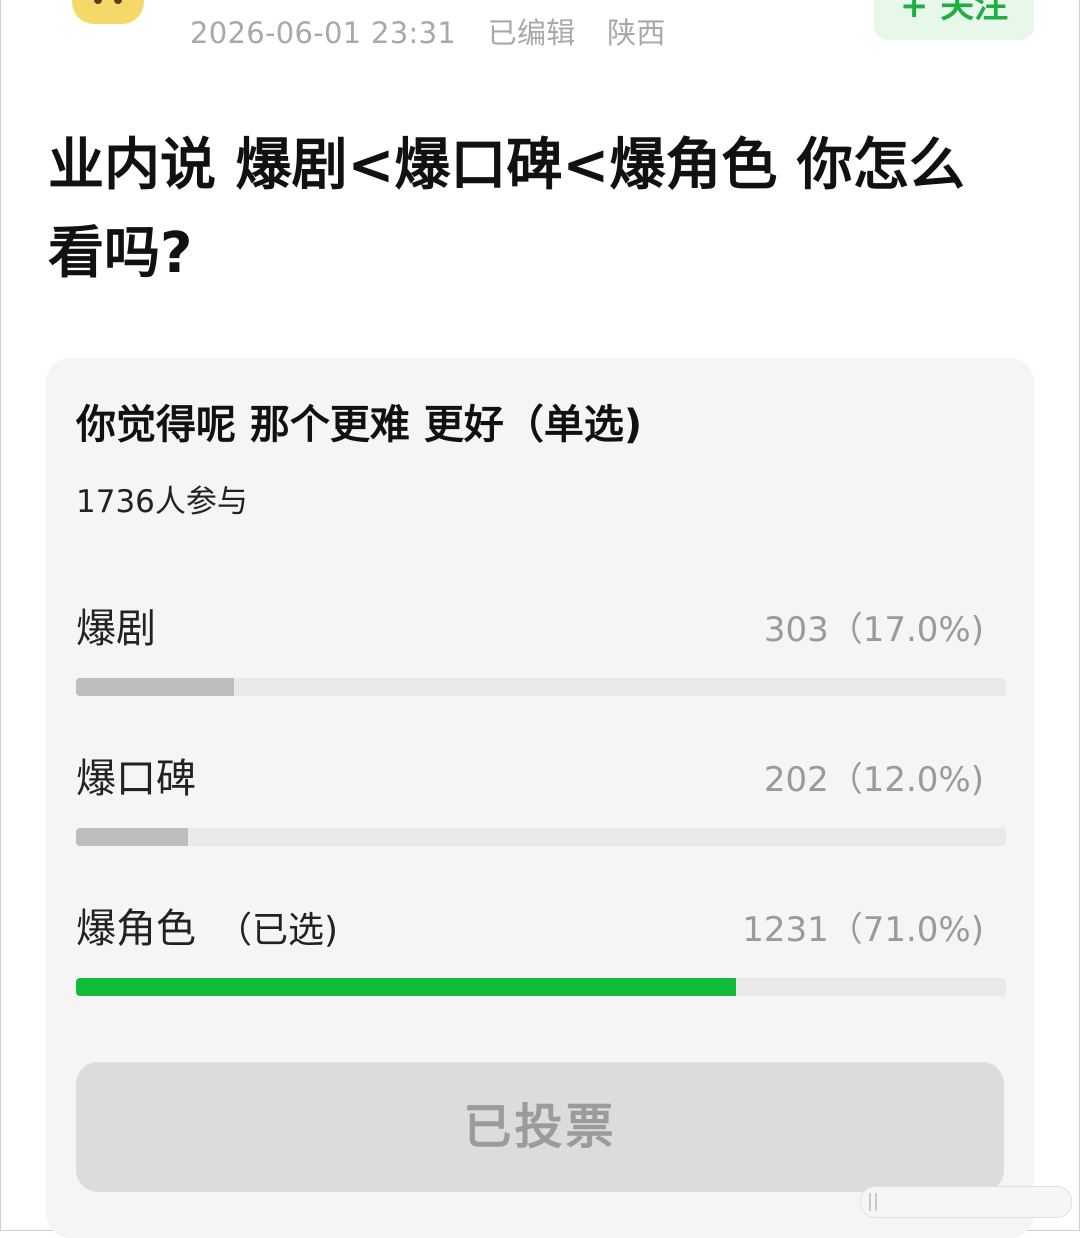  What do you see at coordinates (136, 779) in the screenshot?
I see `option-label: 爆口碑` at bounding box center [136, 779].